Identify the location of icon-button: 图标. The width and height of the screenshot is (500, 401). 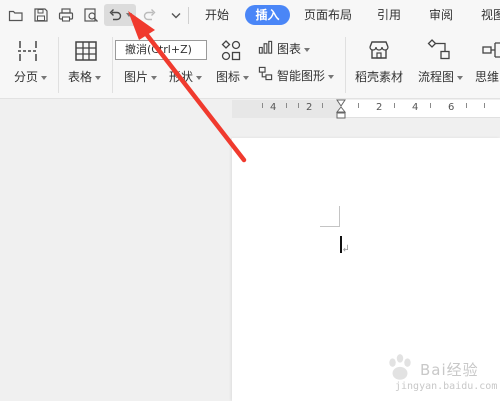
(233, 76).